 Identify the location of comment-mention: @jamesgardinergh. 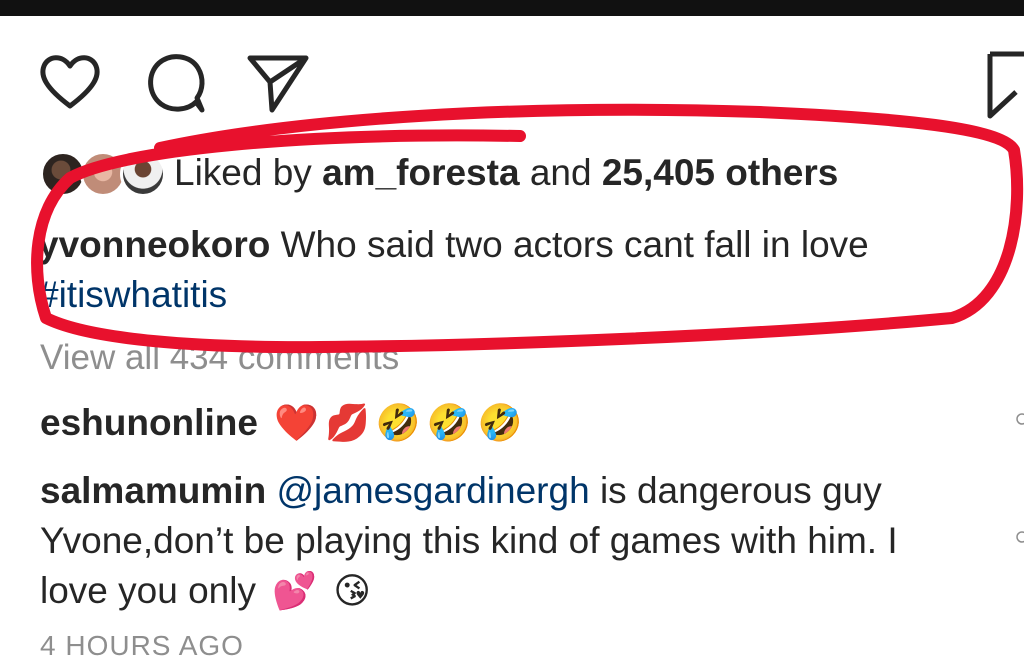
(432, 490).